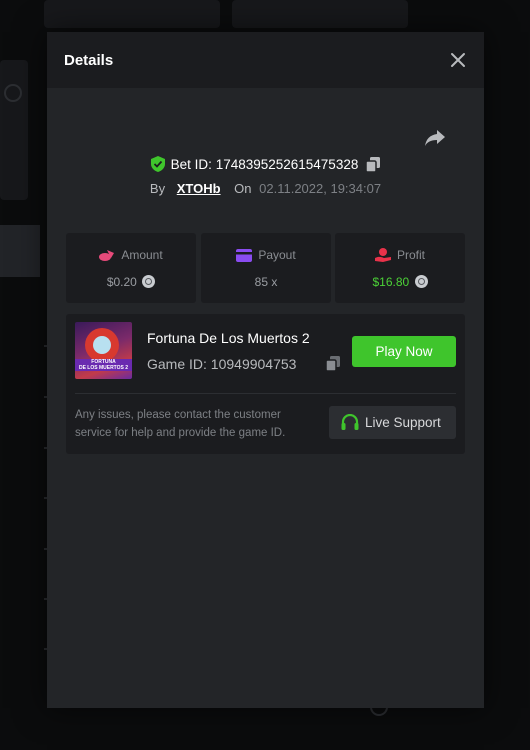 The image size is (530, 750). I want to click on copy-game-id-icon, so click(332, 366).